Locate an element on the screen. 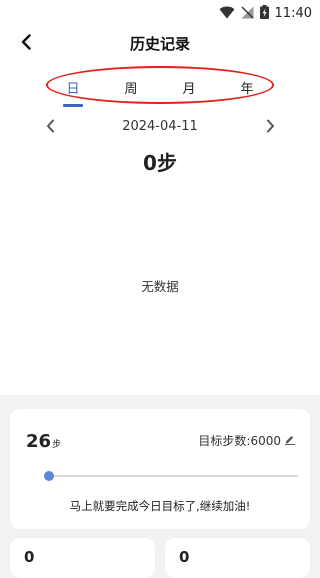 This screenshot has height=578, width=320. stat-card-right: 0 is located at coordinates (237, 558).